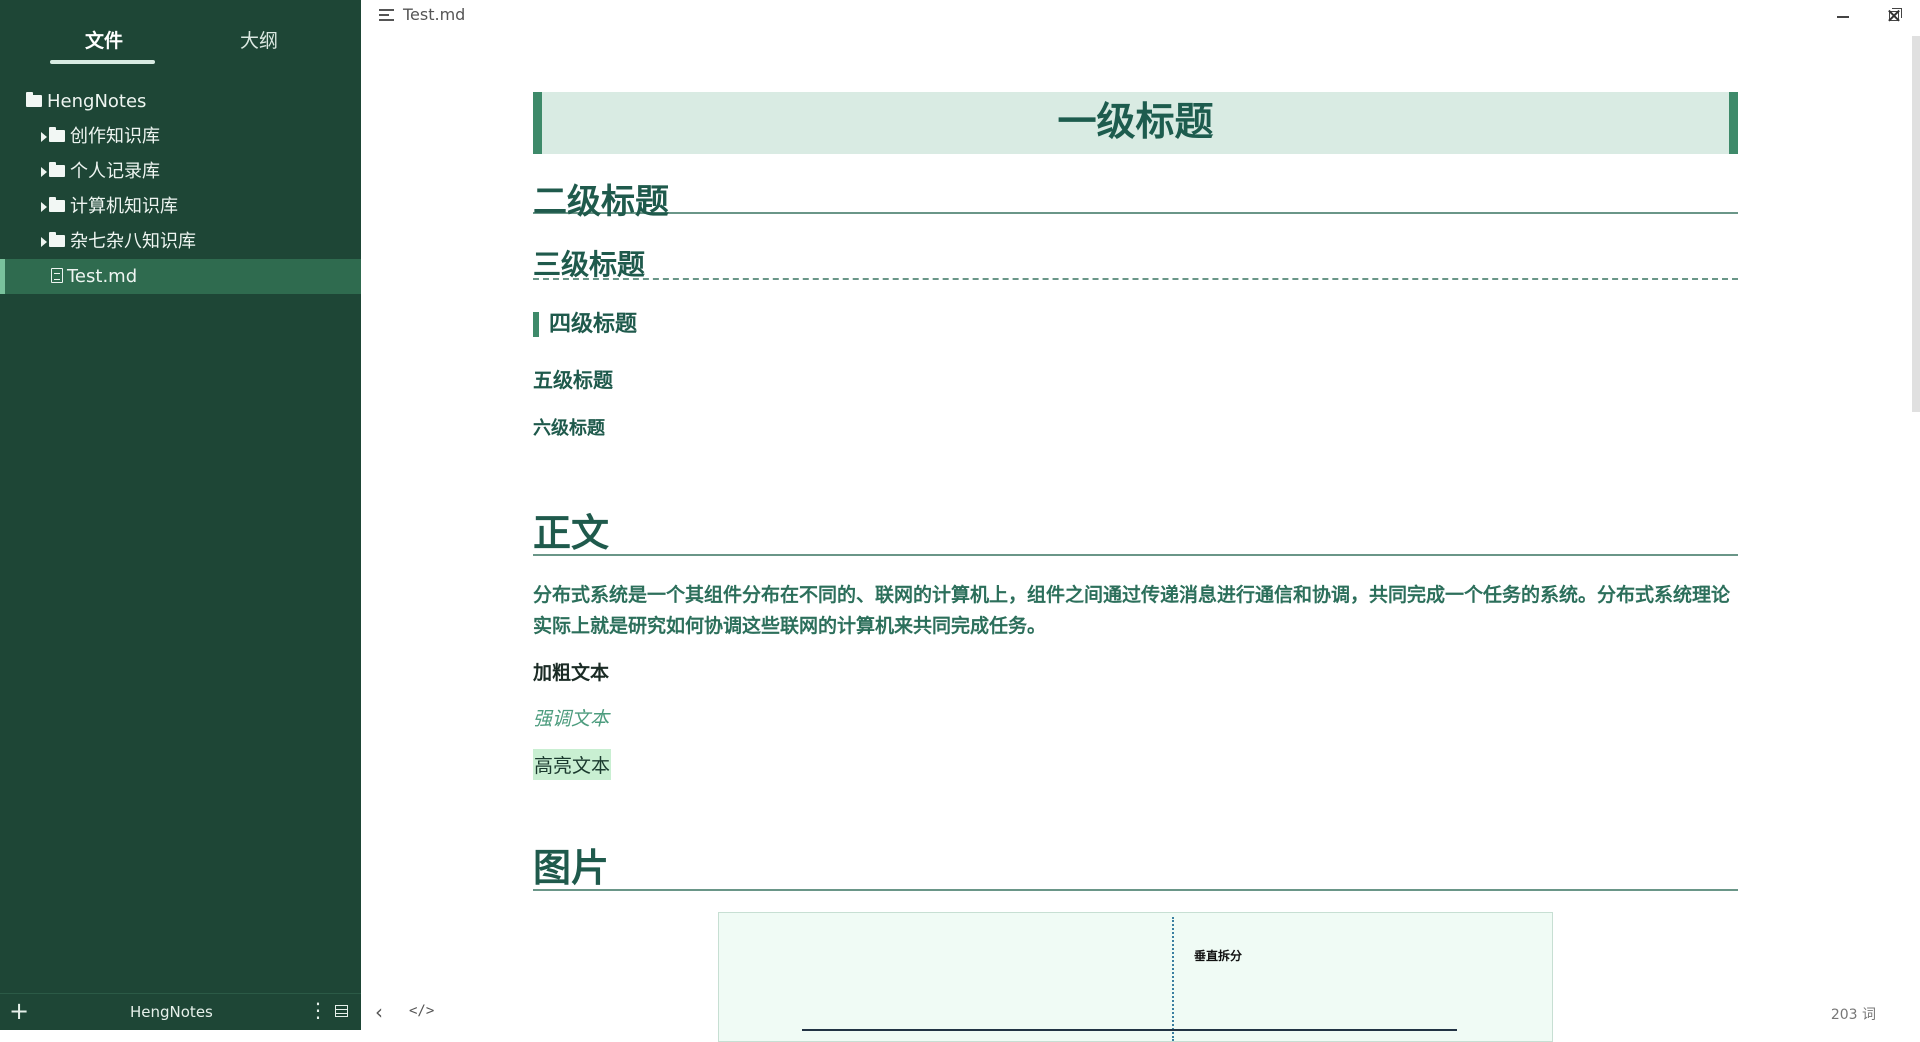 This screenshot has width=1920, height=1042. What do you see at coordinates (171, 1012) in the screenshot?
I see `vault-name: HengNotes` at bounding box center [171, 1012].